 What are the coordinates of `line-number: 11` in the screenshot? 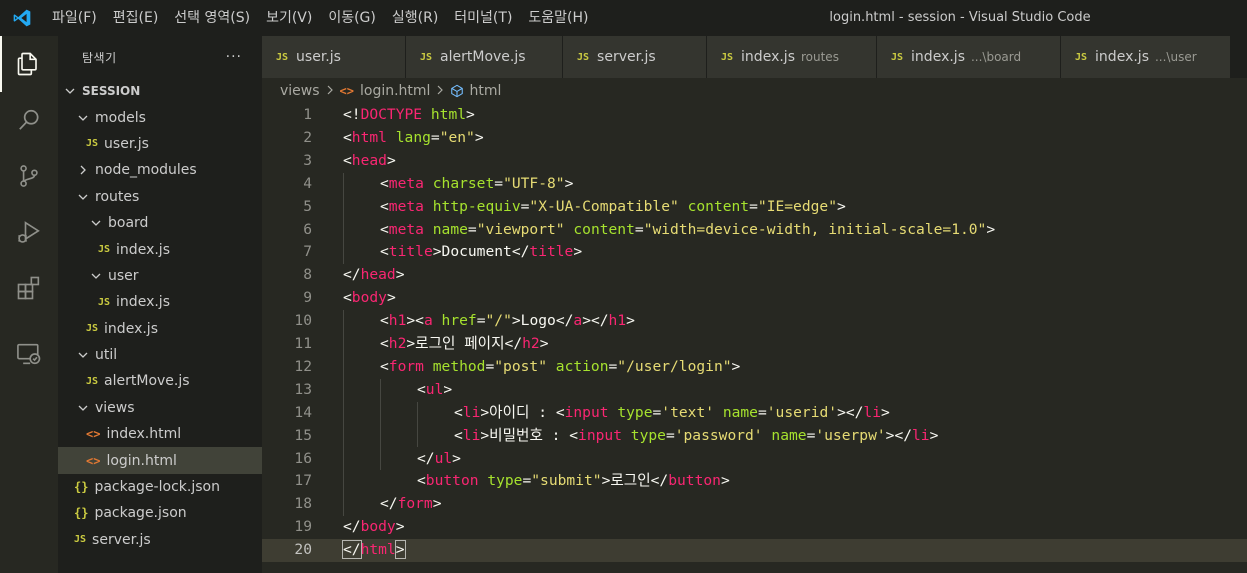 It's located at (303, 343).